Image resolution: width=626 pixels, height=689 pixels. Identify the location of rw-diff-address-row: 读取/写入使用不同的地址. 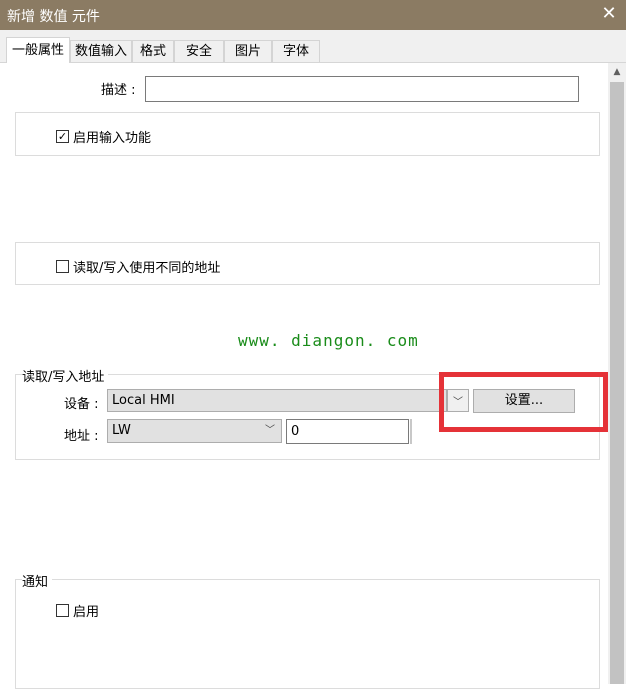
(138, 266).